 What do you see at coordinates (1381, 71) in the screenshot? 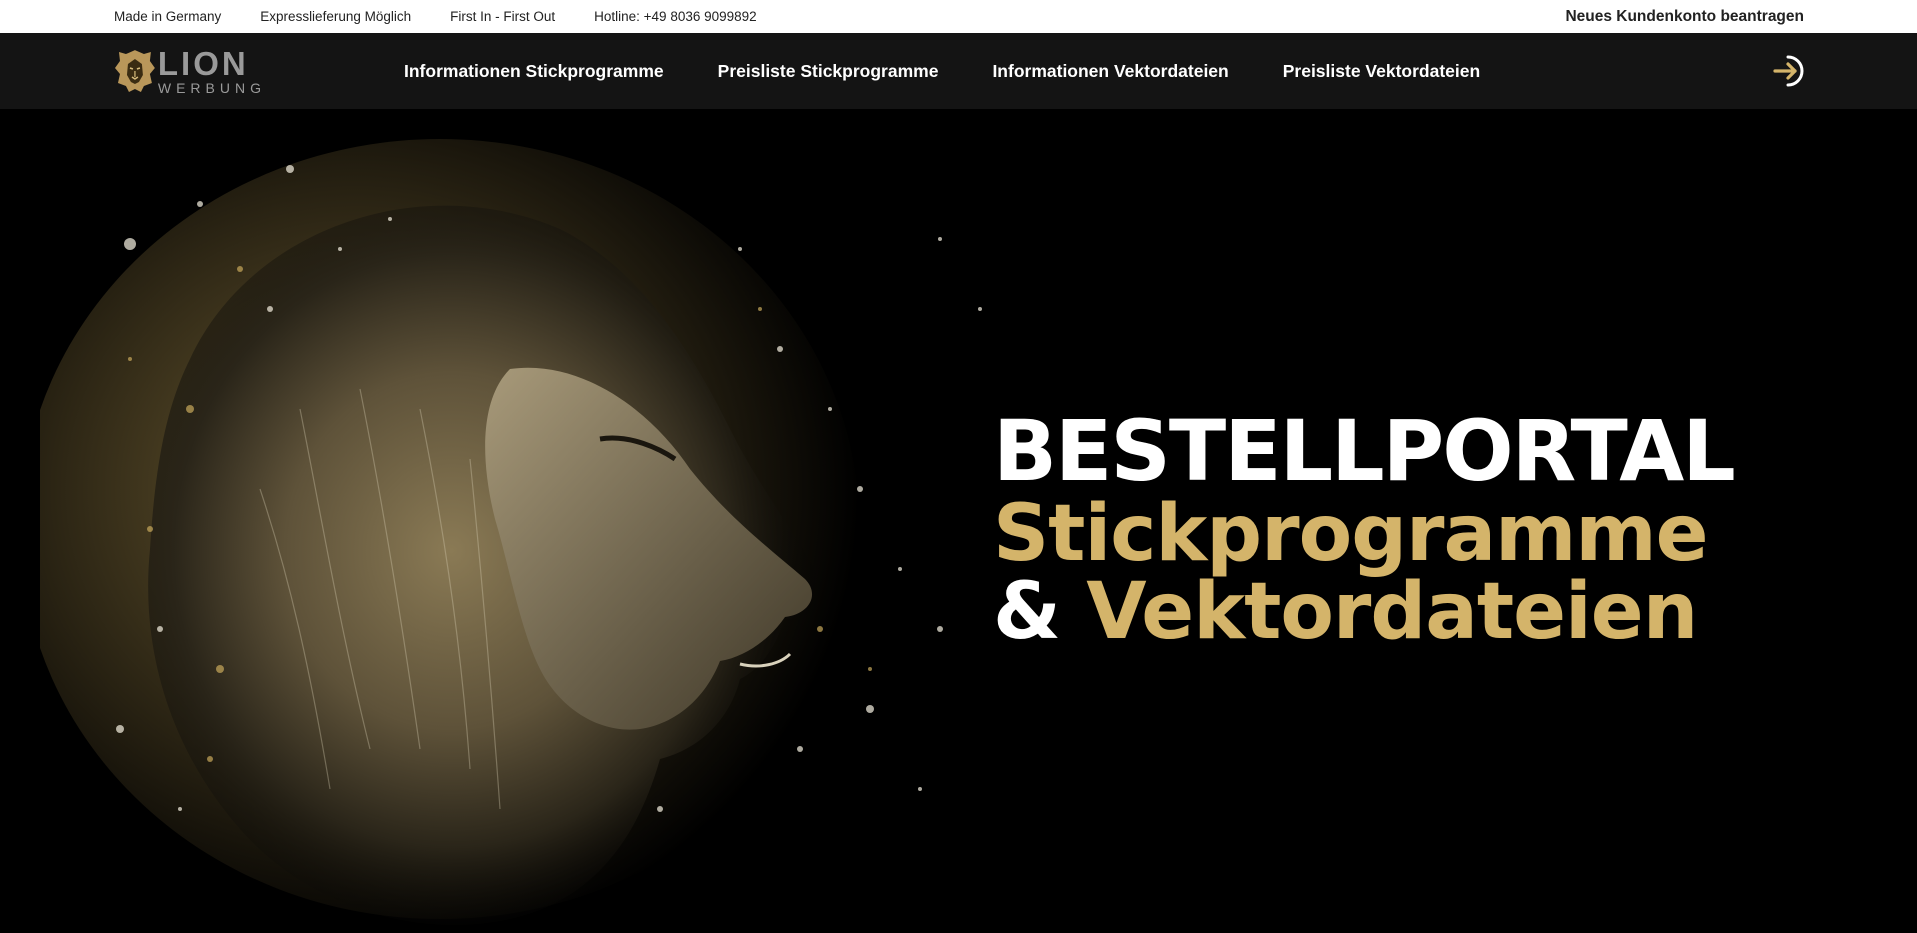
I see `nav-preisliste-vektordateien: Preisliste Vektordateien` at bounding box center [1381, 71].